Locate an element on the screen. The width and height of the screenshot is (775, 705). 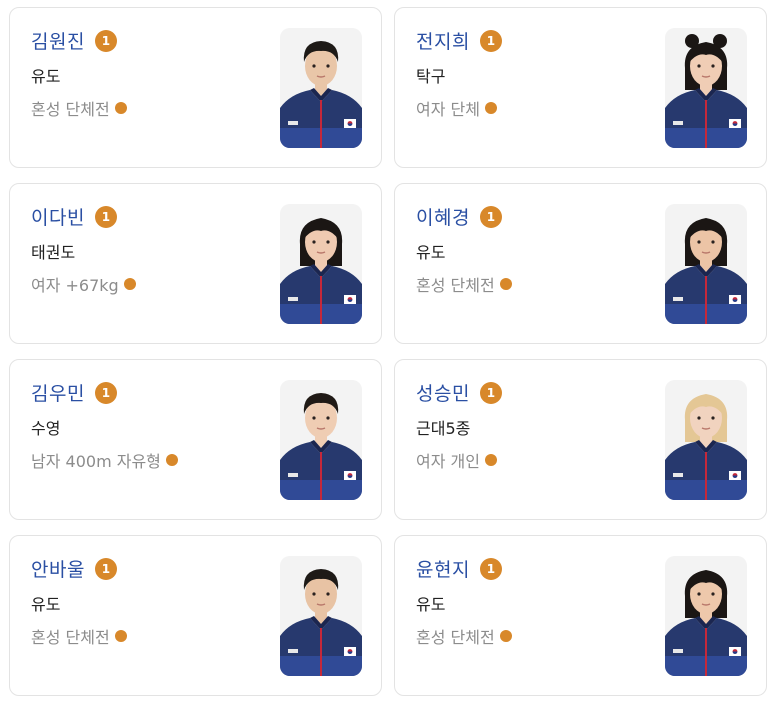
event-row: 여자 단체 is located at coordinates (456, 108).